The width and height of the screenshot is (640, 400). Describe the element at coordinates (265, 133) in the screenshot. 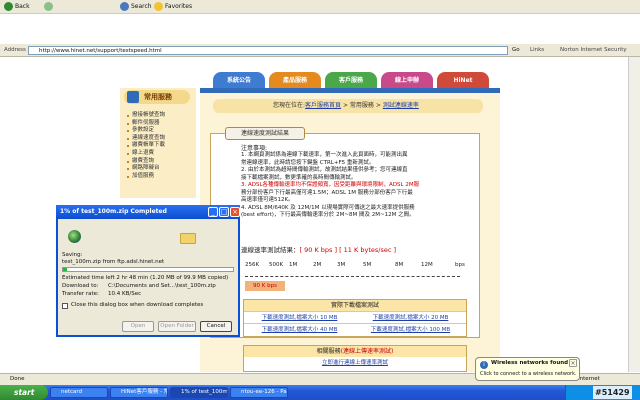

I see `speedtest-title: 連線速度測試結果` at that location.